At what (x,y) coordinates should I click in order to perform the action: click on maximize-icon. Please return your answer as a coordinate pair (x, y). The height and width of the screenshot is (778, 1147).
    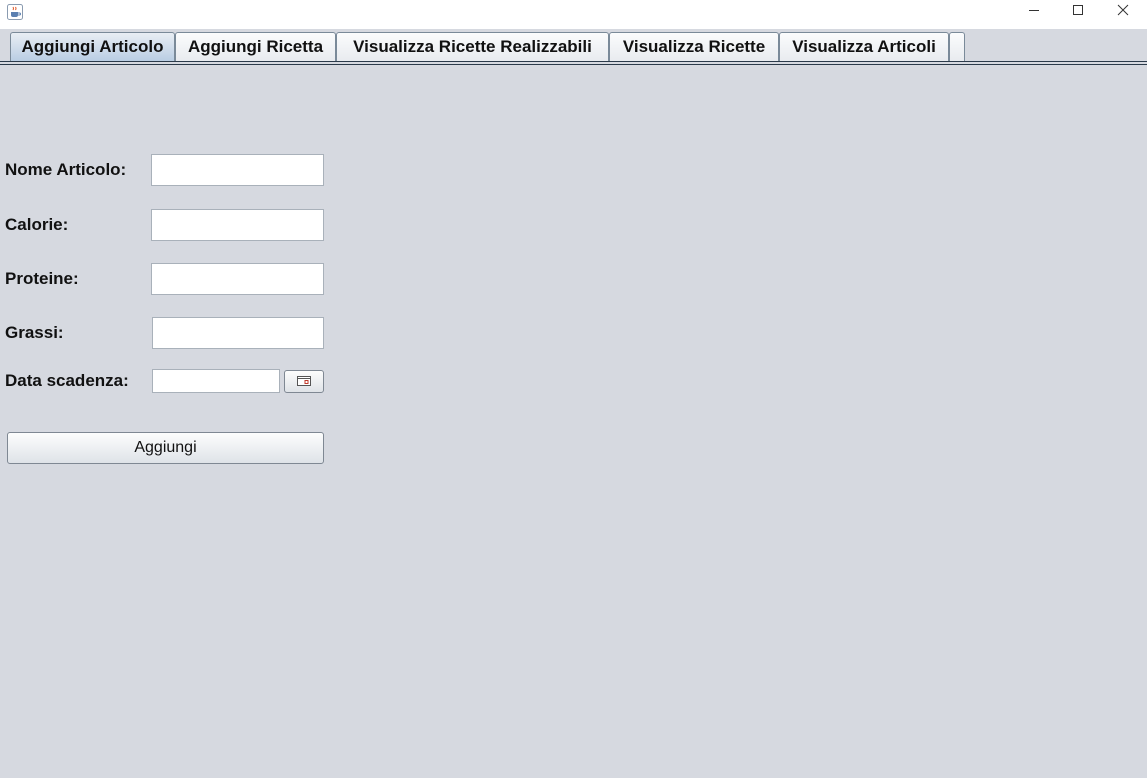
    Looking at the image, I should click on (1078, 12).